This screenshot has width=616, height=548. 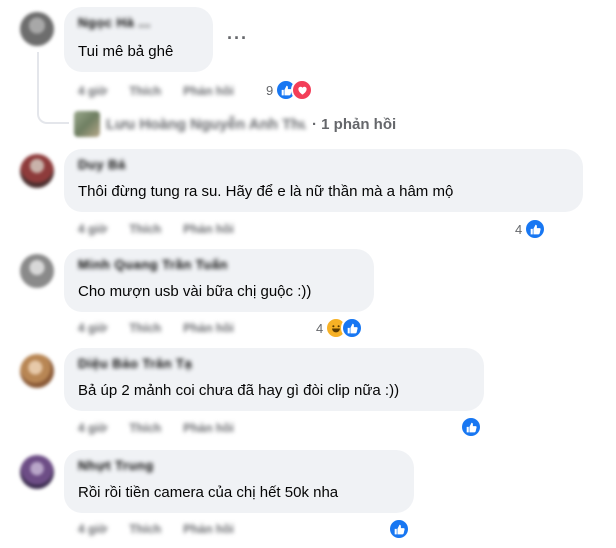 What do you see at coordinates (302, 90) in the screenshot?
I see `love-reaction-icon` at bounding box center [302, 90].